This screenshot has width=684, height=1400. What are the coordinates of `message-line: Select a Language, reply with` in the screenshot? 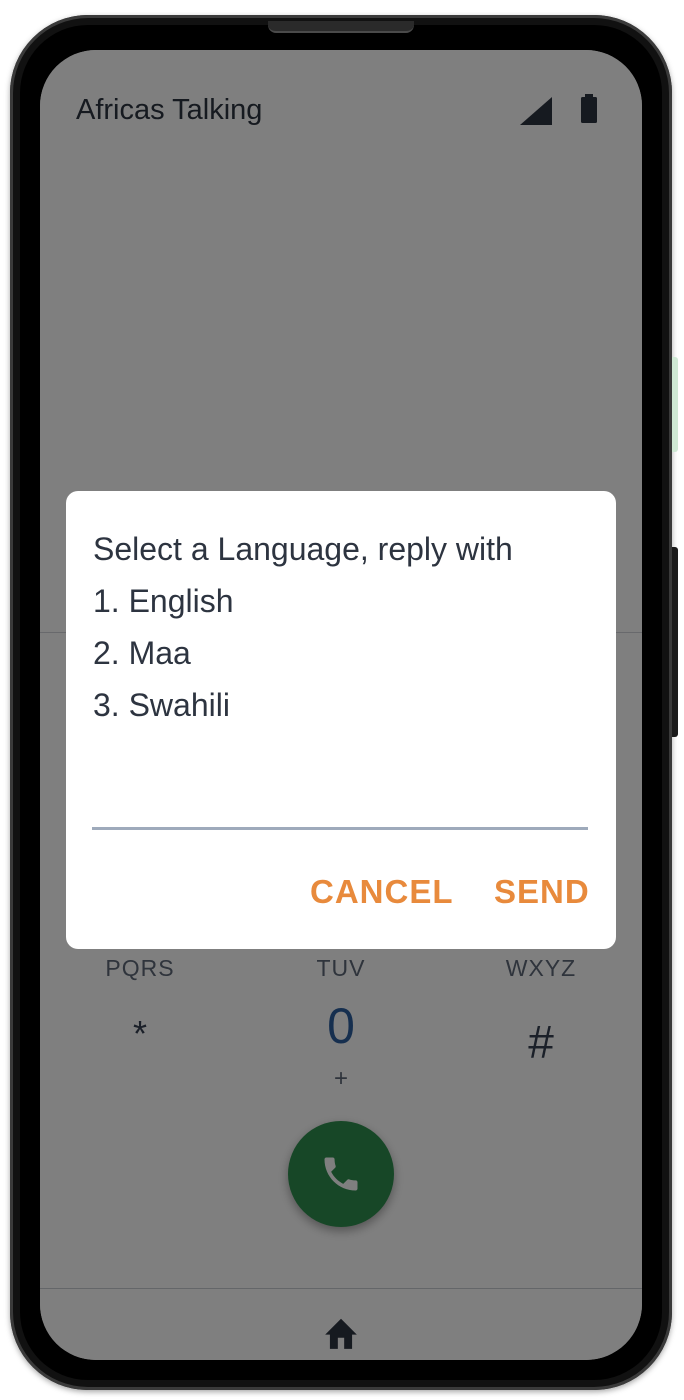 It's located at (303, 549).